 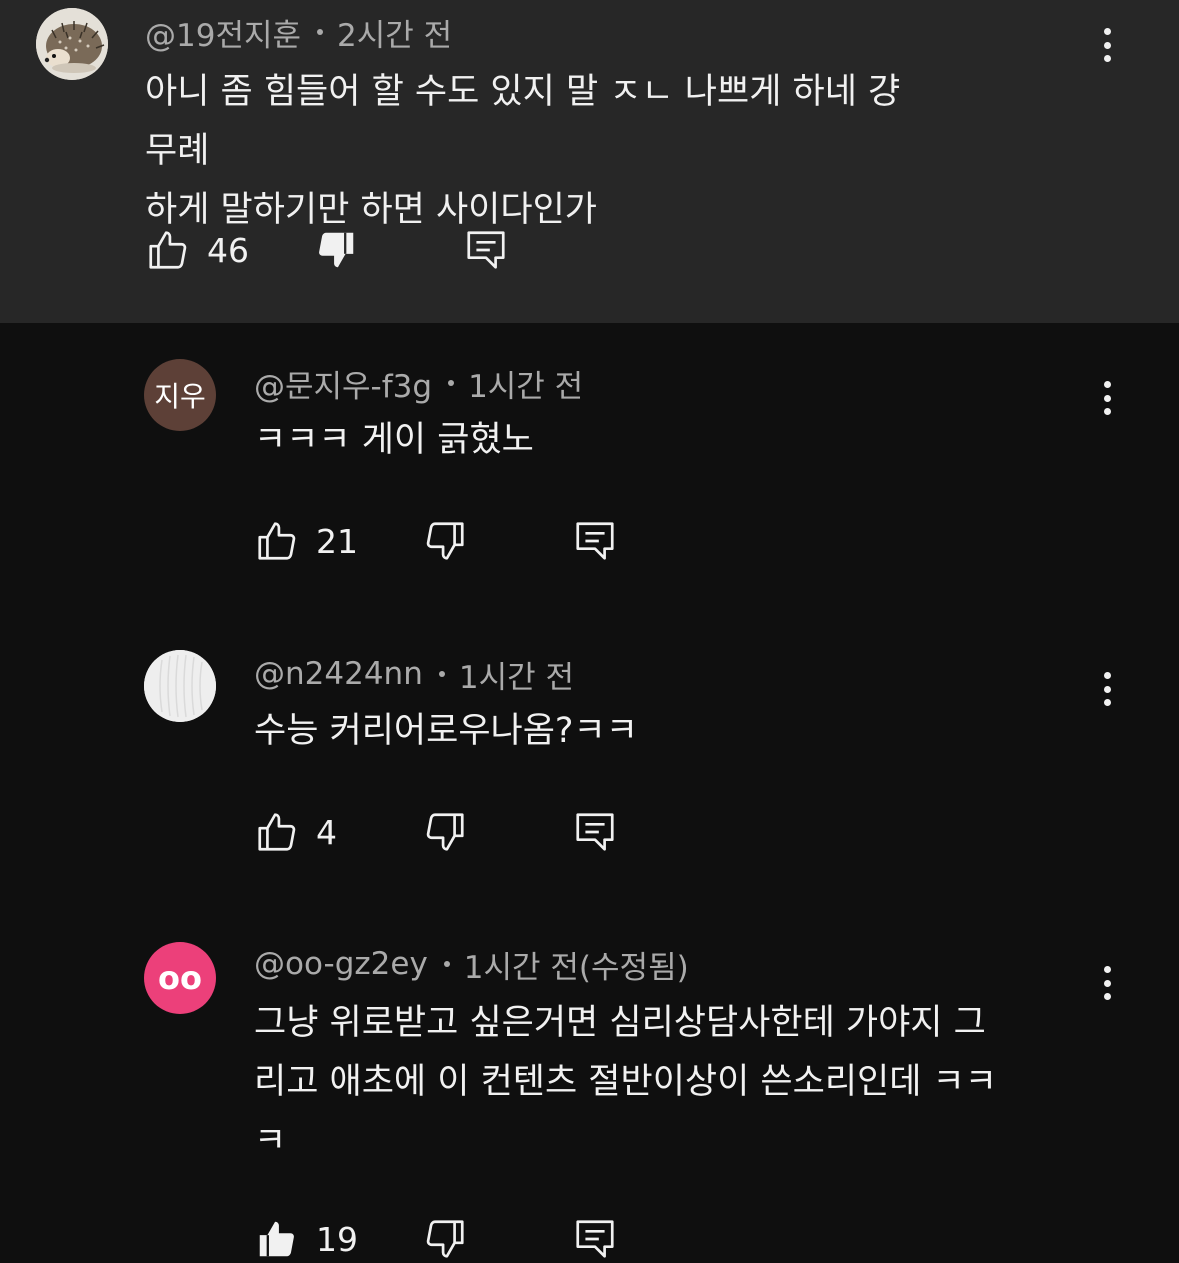 I want to click on avatar-initials: 지우, so click(x=180, y=396).